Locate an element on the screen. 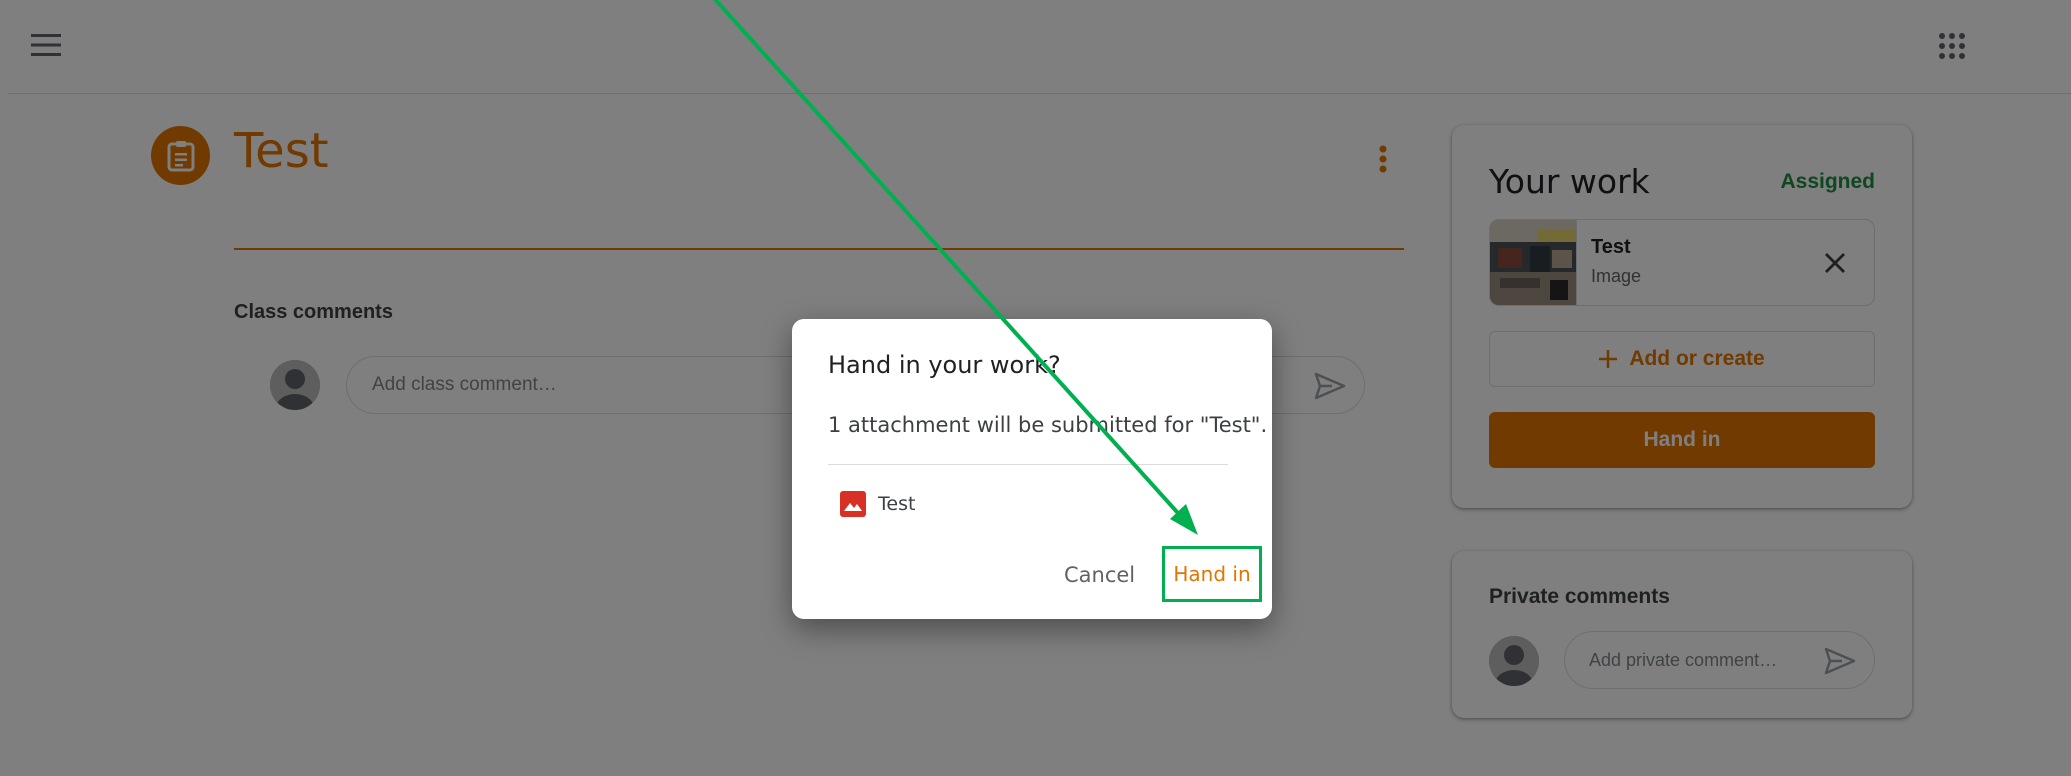 The height and width of the screenshot is (776, 2071). dialog-attachment-name: Test is located at coordinates (897, 504).